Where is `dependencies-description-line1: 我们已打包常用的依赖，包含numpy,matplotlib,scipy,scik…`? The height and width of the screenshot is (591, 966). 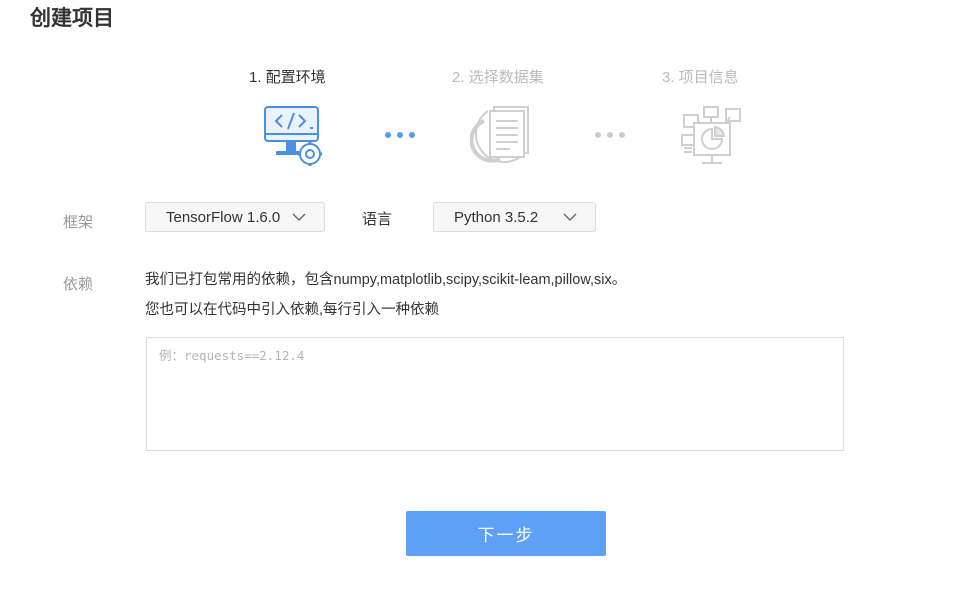
dependencies-description-line1: 我们已打包常用的依赖，包含numpy,matplotlib,scipy,scik… is located at coordinates (386, 280).